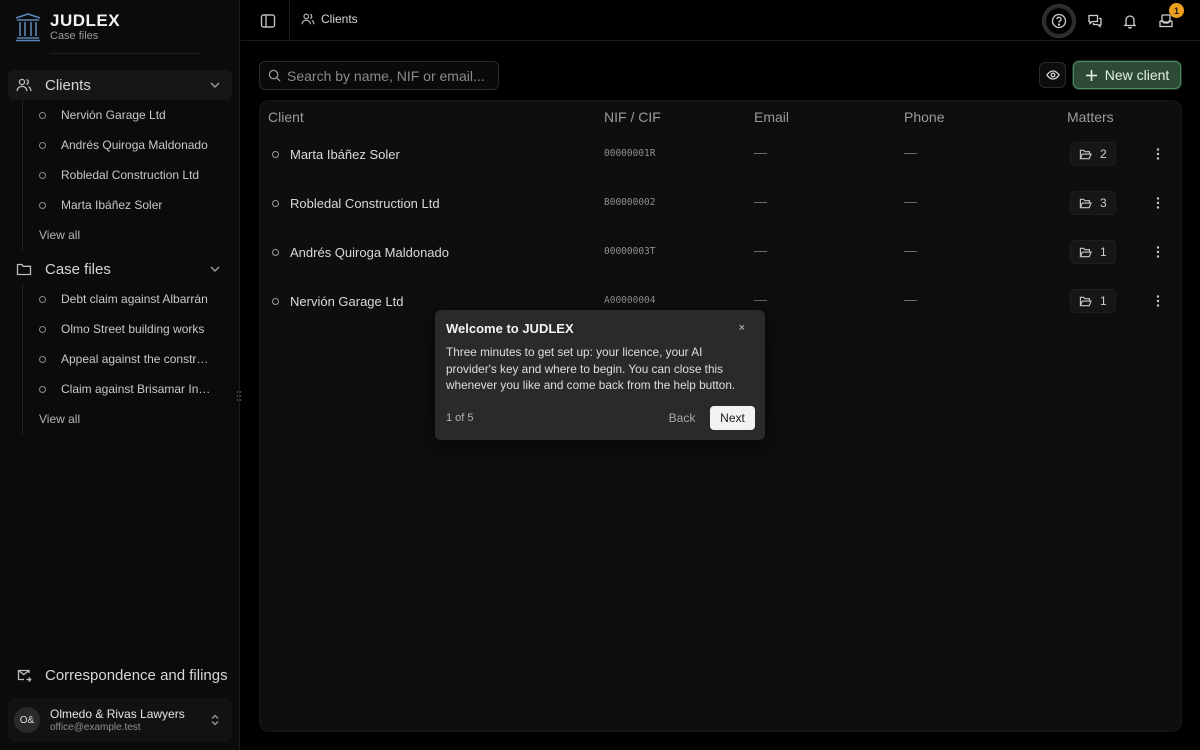 This screenshot has width=1200, height=750. What do you see at coordinates (68, 85) in the screenshot?
I see `sidebar-section-label: Clients` at bounding box center [68, 85].